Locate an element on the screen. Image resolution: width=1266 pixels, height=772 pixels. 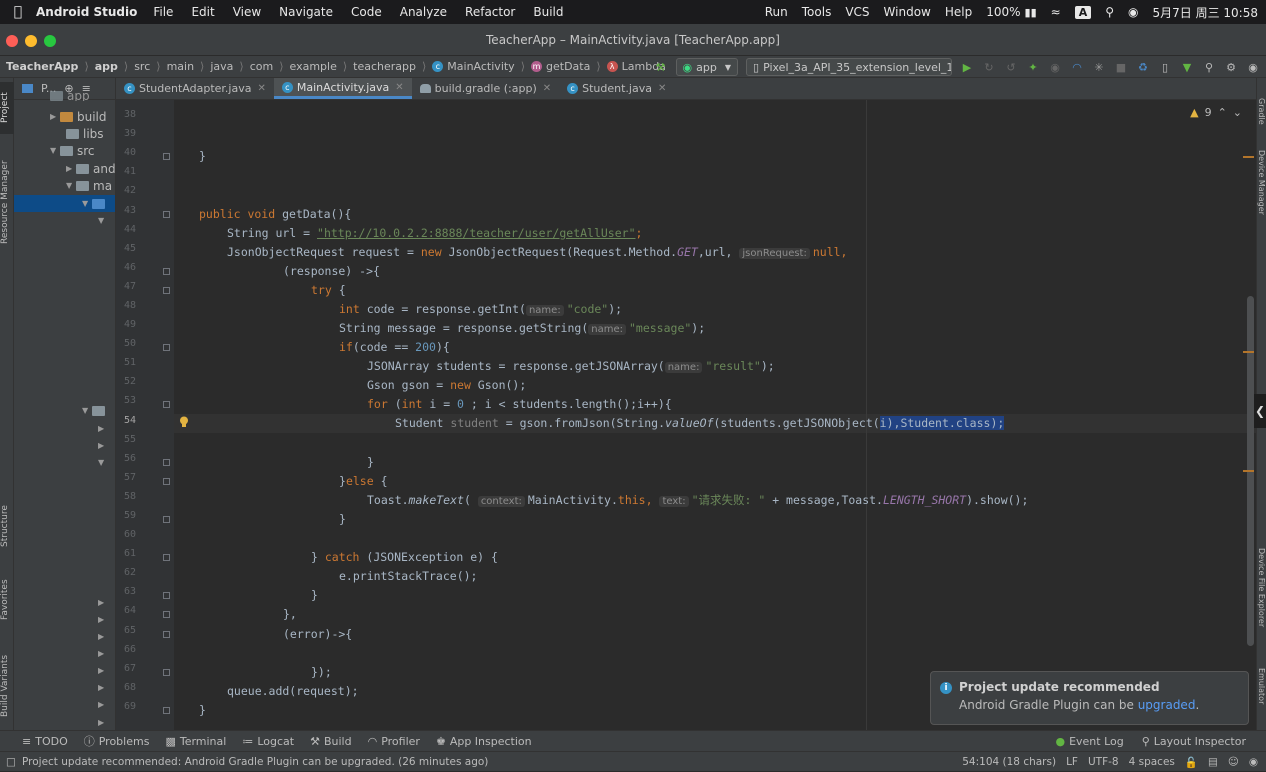
lightbulb-icon is located at coordinates (184, 422).